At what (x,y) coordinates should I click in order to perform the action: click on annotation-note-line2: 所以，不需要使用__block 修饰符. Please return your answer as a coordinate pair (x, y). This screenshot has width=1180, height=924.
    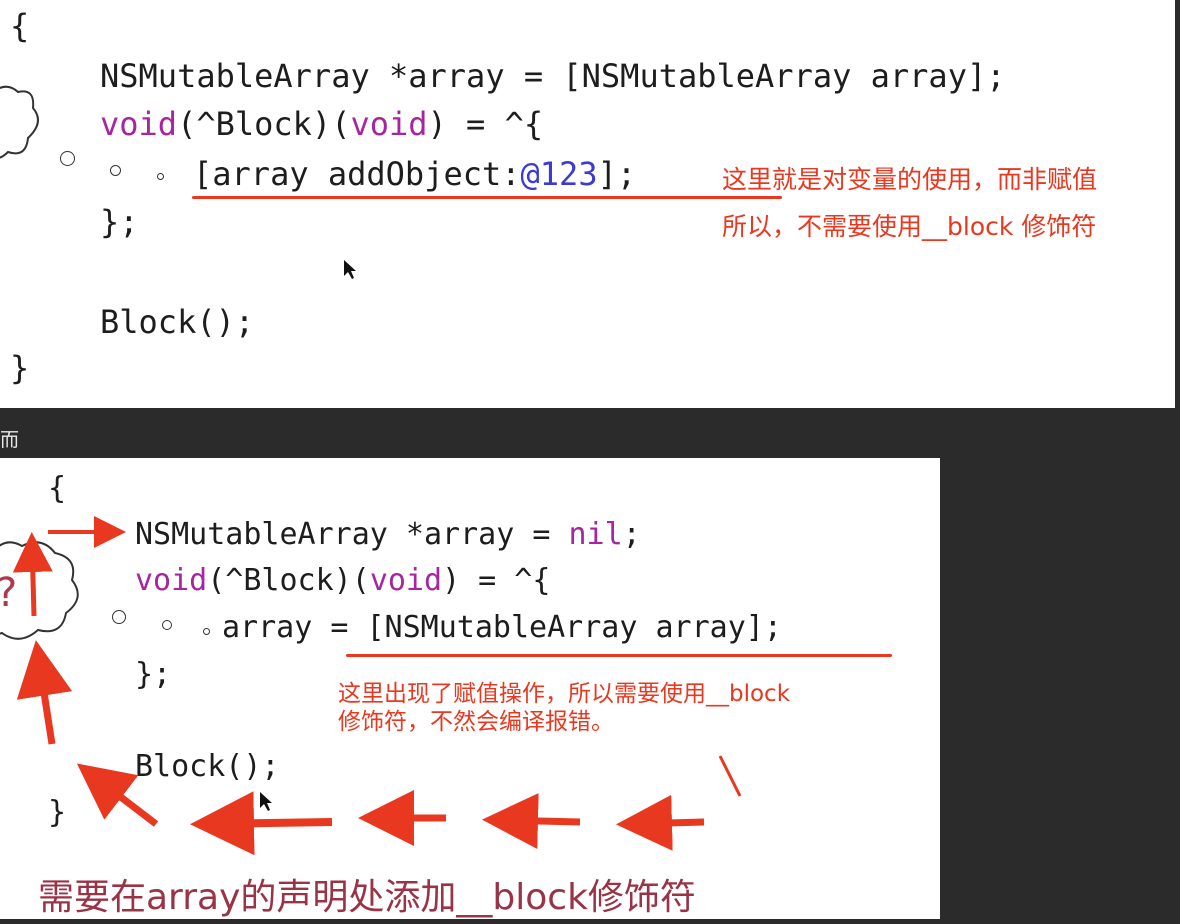
    Looking at the image, I should click on (909, 226).